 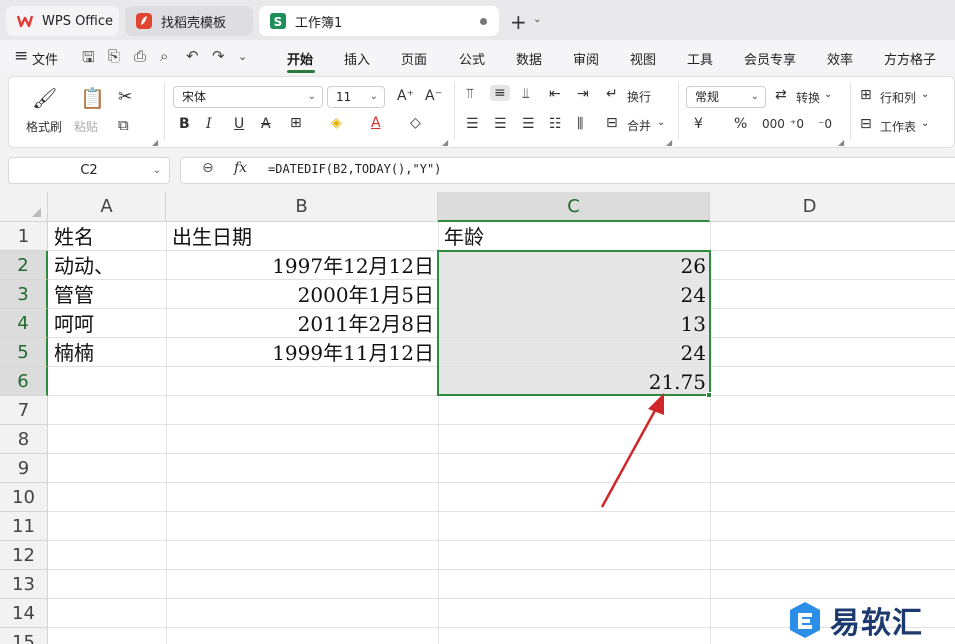 I want to click on cell-a4: 呵呵, so click(x=107, y=323).